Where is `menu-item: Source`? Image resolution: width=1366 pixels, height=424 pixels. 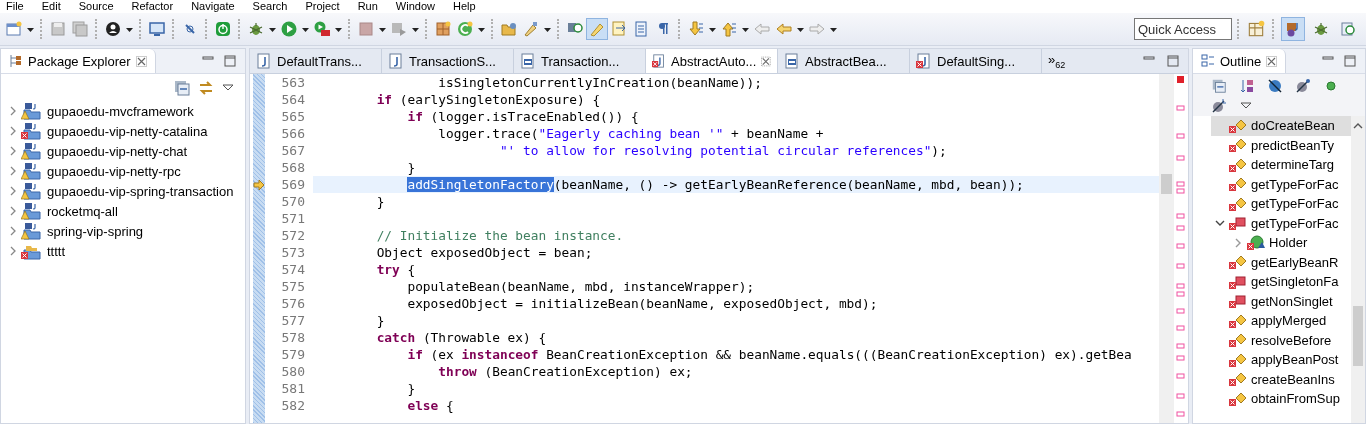 menu-item: Source is located at coordinates (96, 6).